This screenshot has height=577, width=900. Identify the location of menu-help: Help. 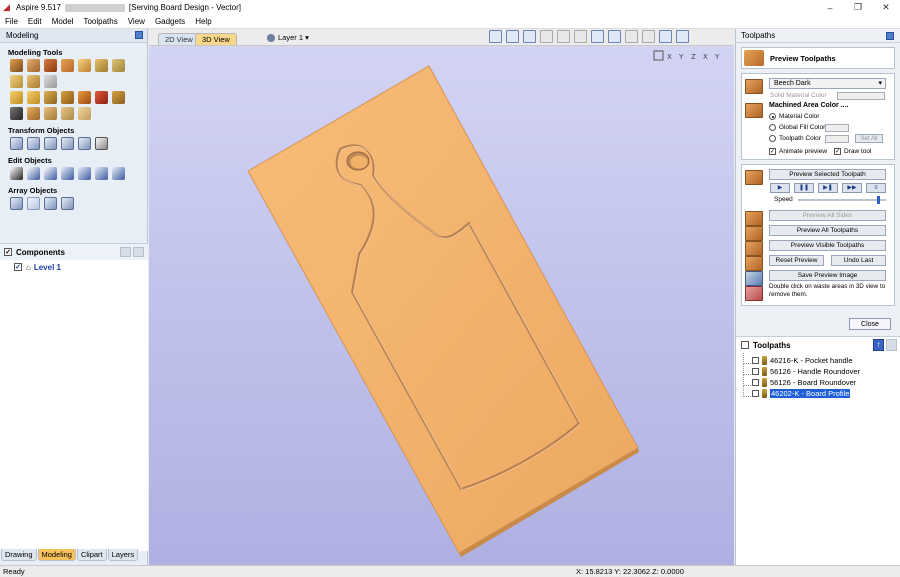
(203, 22).